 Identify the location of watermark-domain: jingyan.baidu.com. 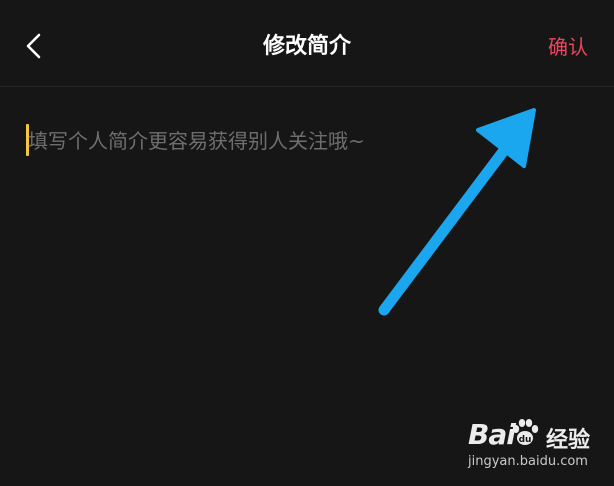
(528, 461).